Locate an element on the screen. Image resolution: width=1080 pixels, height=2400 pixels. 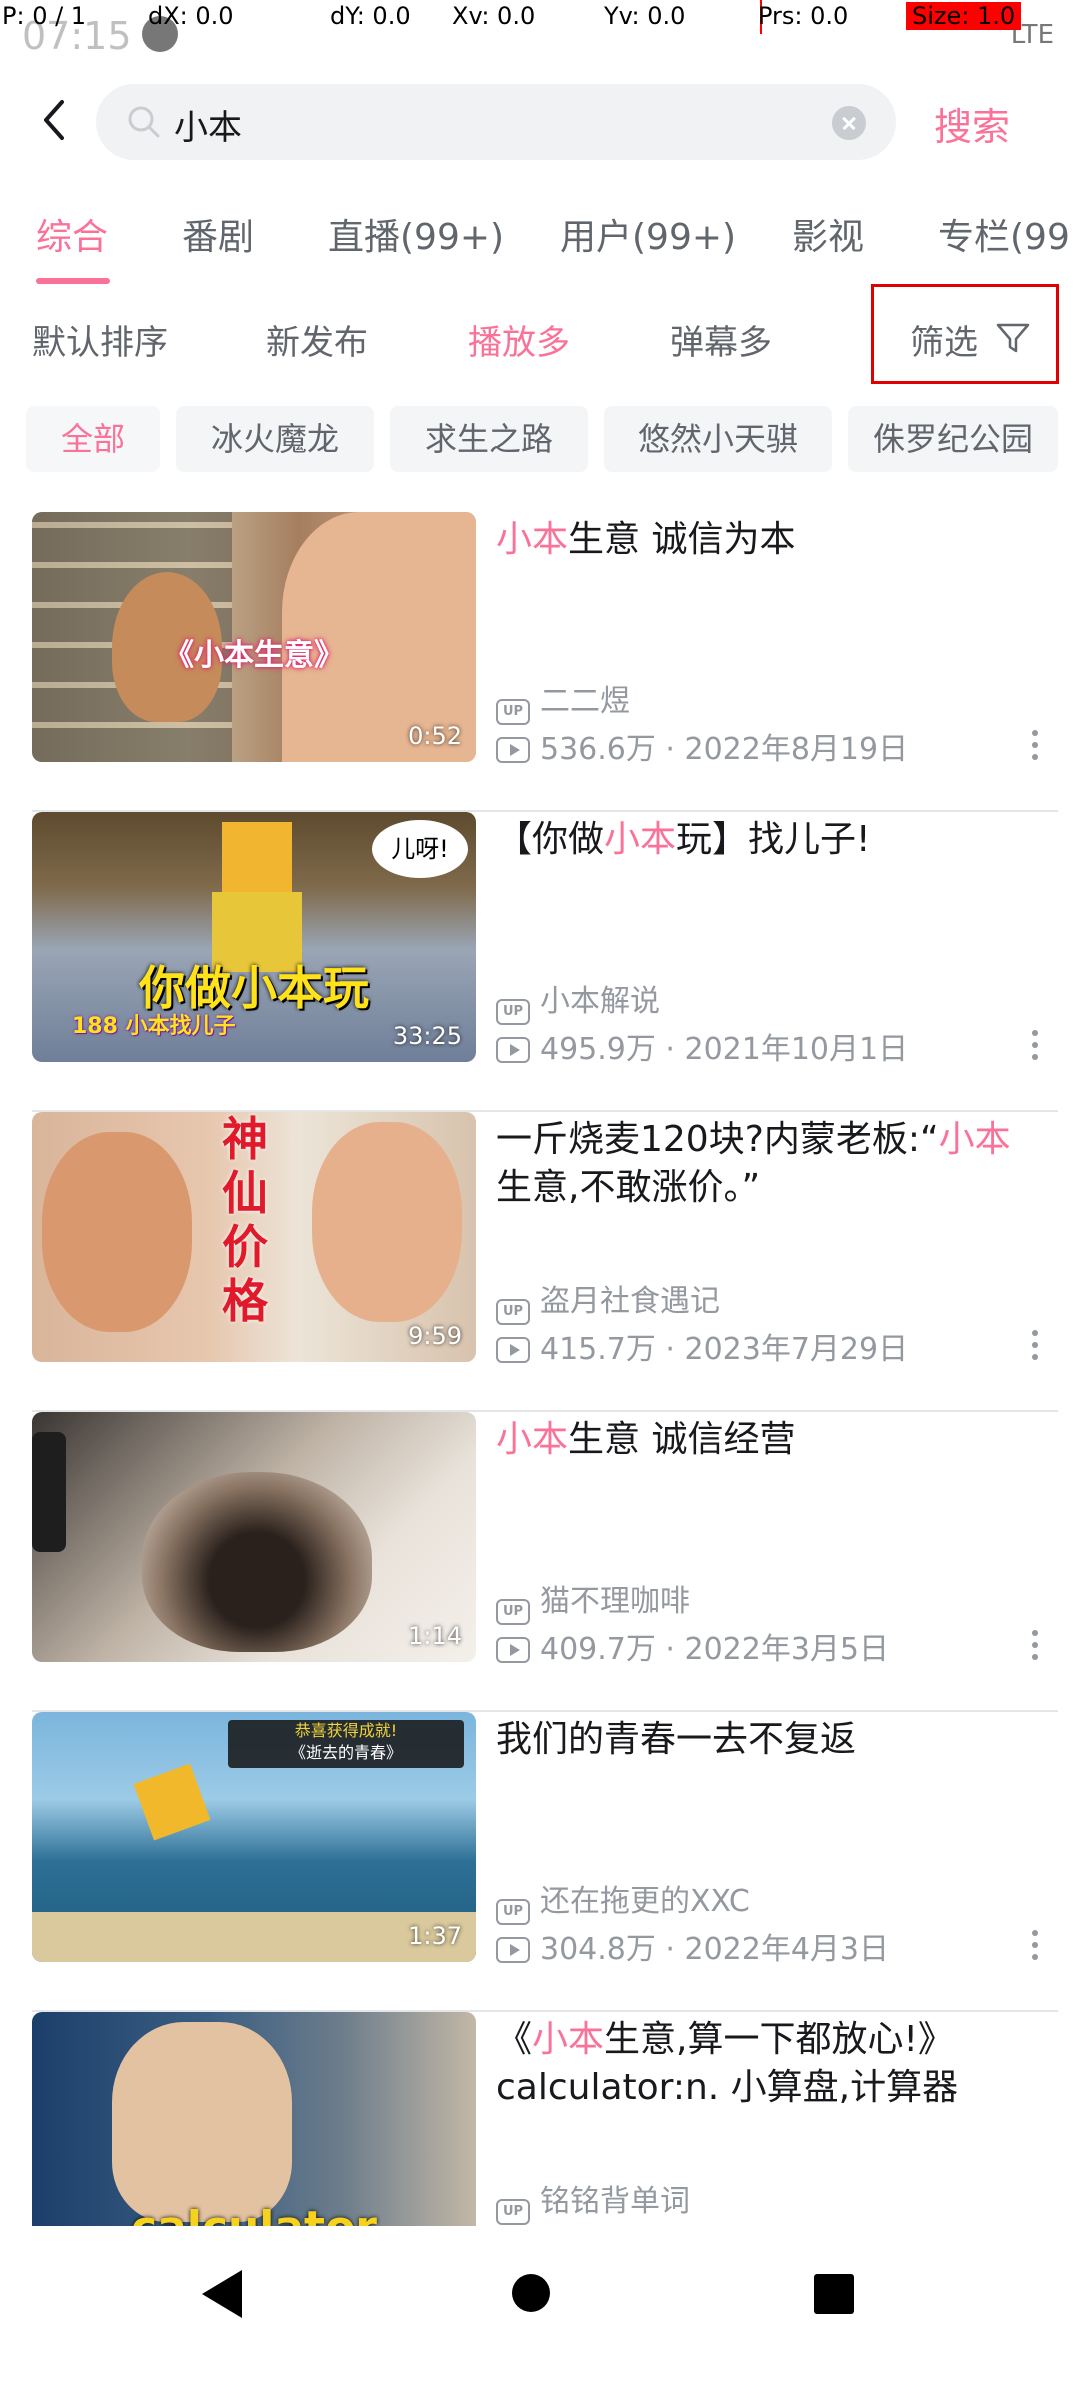
video-thumbnail: 儿呀! 你做小本玩 188 小本找儿子 33:25 is located at coordinates (254, 937).